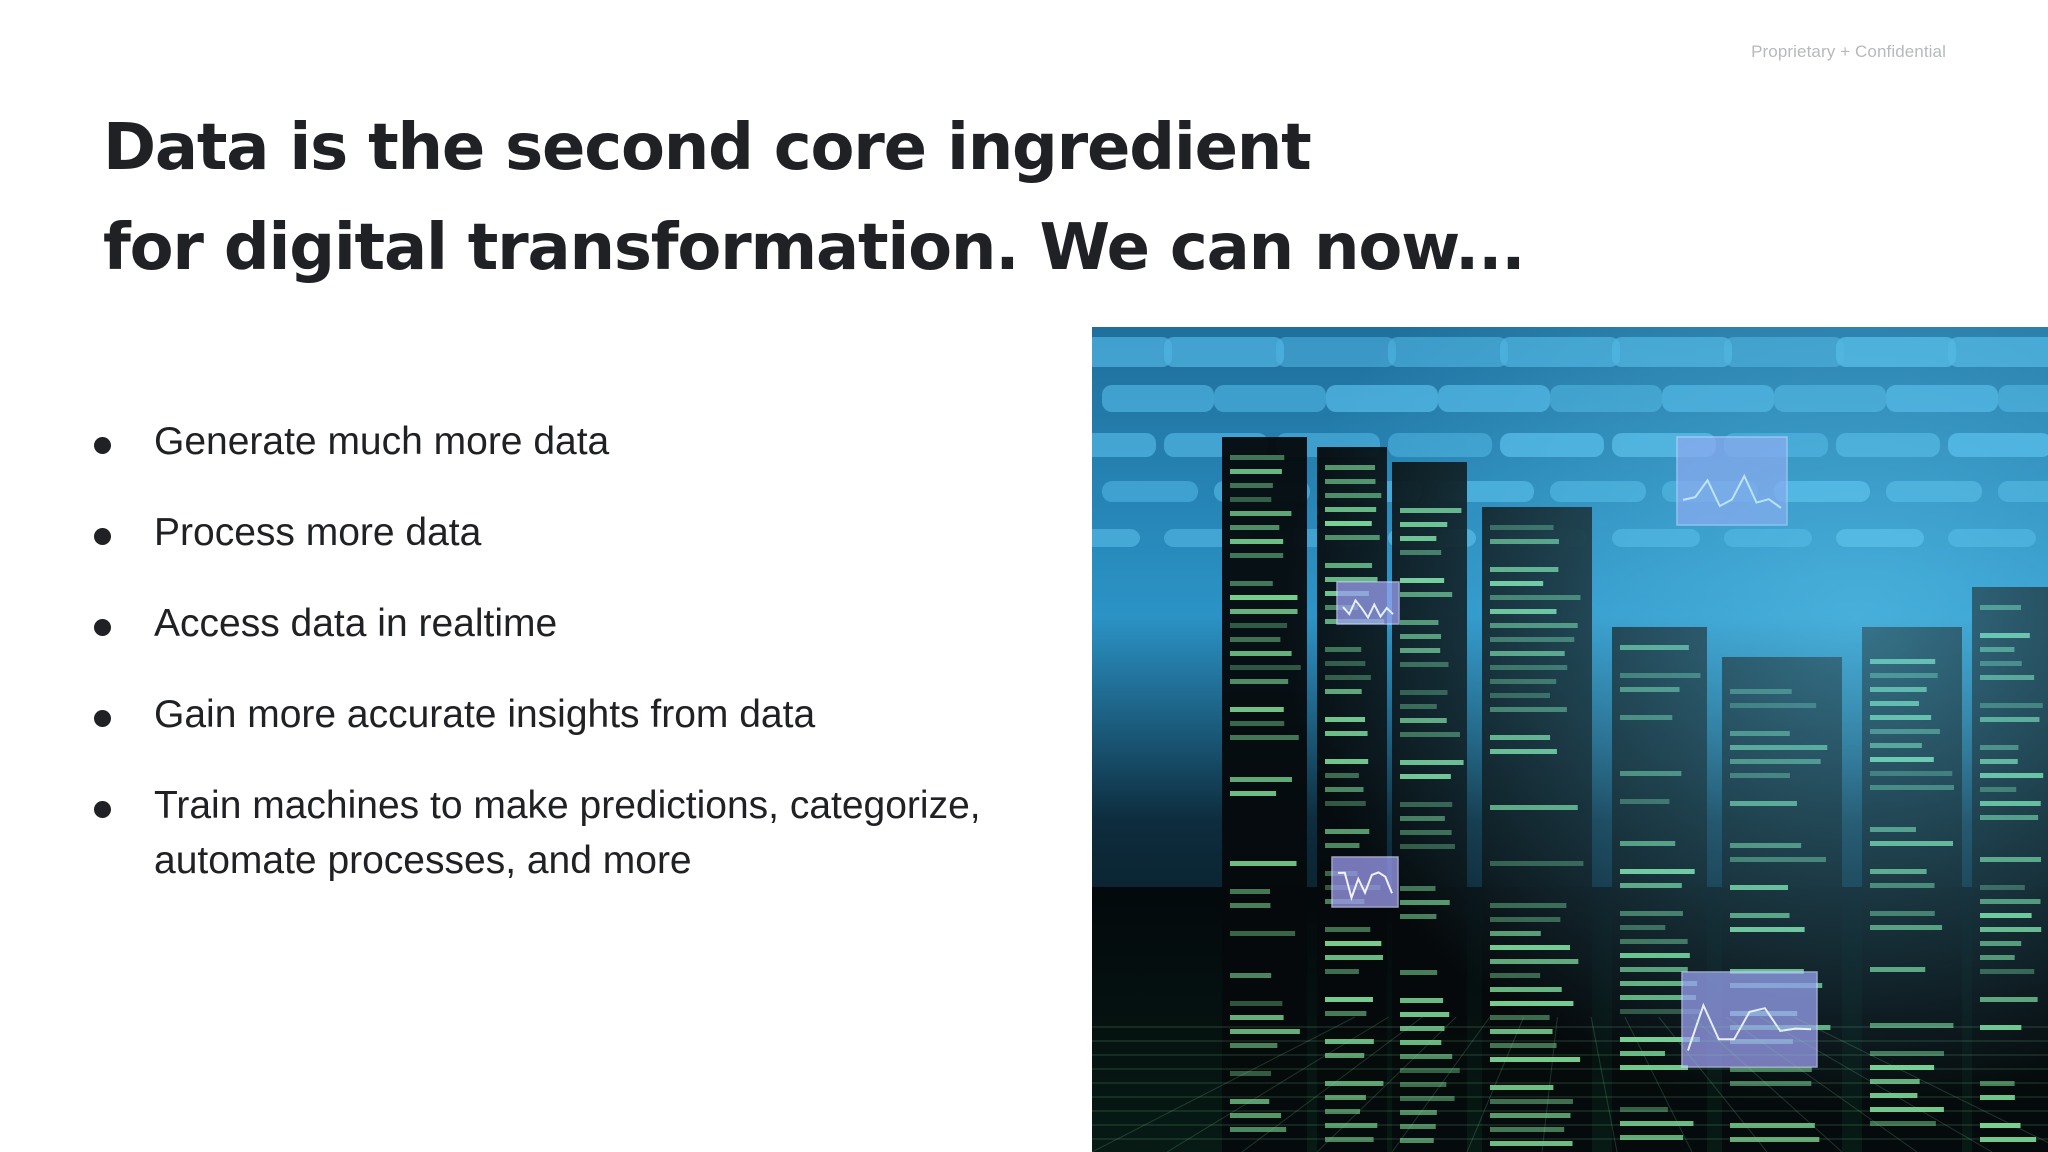  What do you see at coordinates (572, 532) in the screenshot?
I see `bullet-item: Process more data` at bounding box center [572, 532].